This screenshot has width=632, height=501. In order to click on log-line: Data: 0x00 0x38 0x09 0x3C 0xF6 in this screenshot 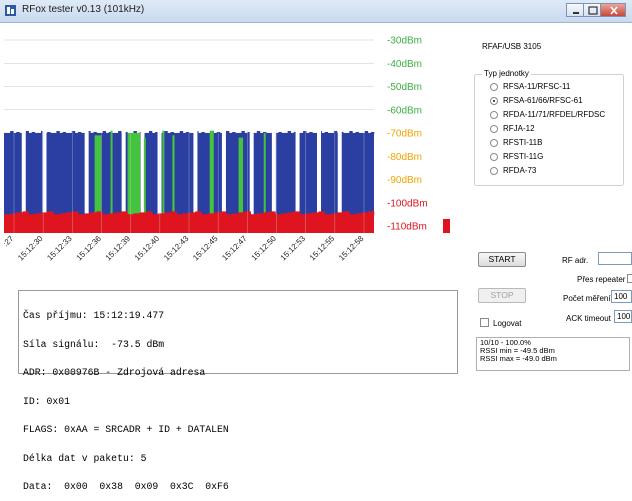, I will do `click(126, 486)`.